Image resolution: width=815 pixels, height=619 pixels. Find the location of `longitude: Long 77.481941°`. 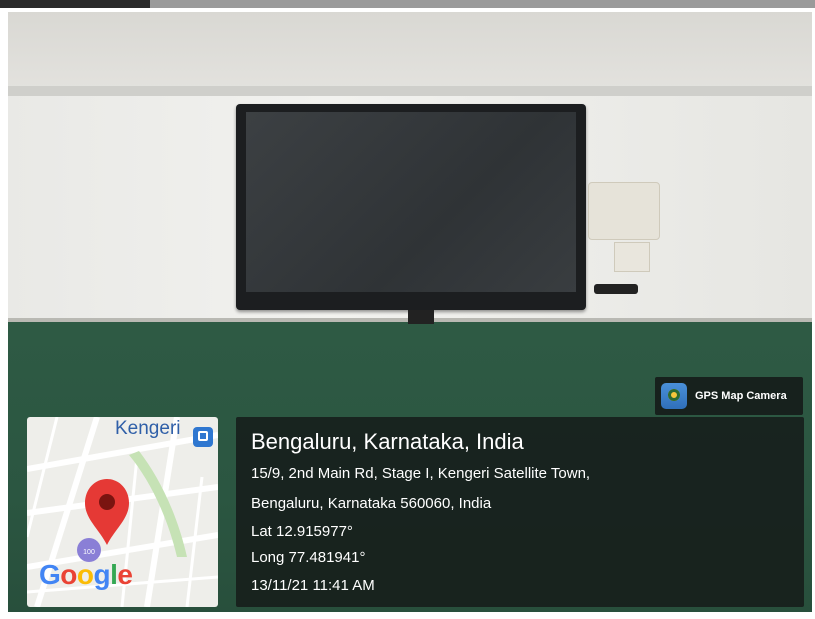

longitude: Long 77.481941° is located at coordinates (308, 557).